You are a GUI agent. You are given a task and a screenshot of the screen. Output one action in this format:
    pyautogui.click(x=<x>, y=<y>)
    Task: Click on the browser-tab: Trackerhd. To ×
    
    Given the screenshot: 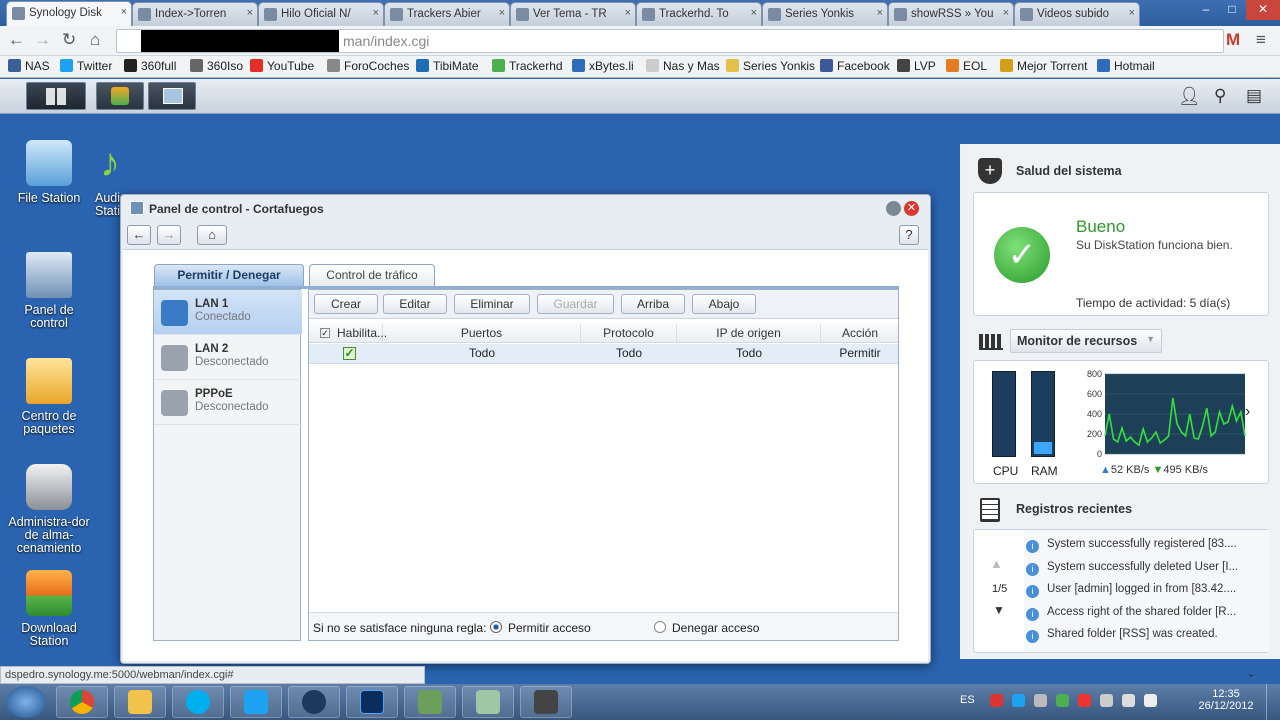 What is the action you would take?
    pyautogui.click(x=699, y=14)
    